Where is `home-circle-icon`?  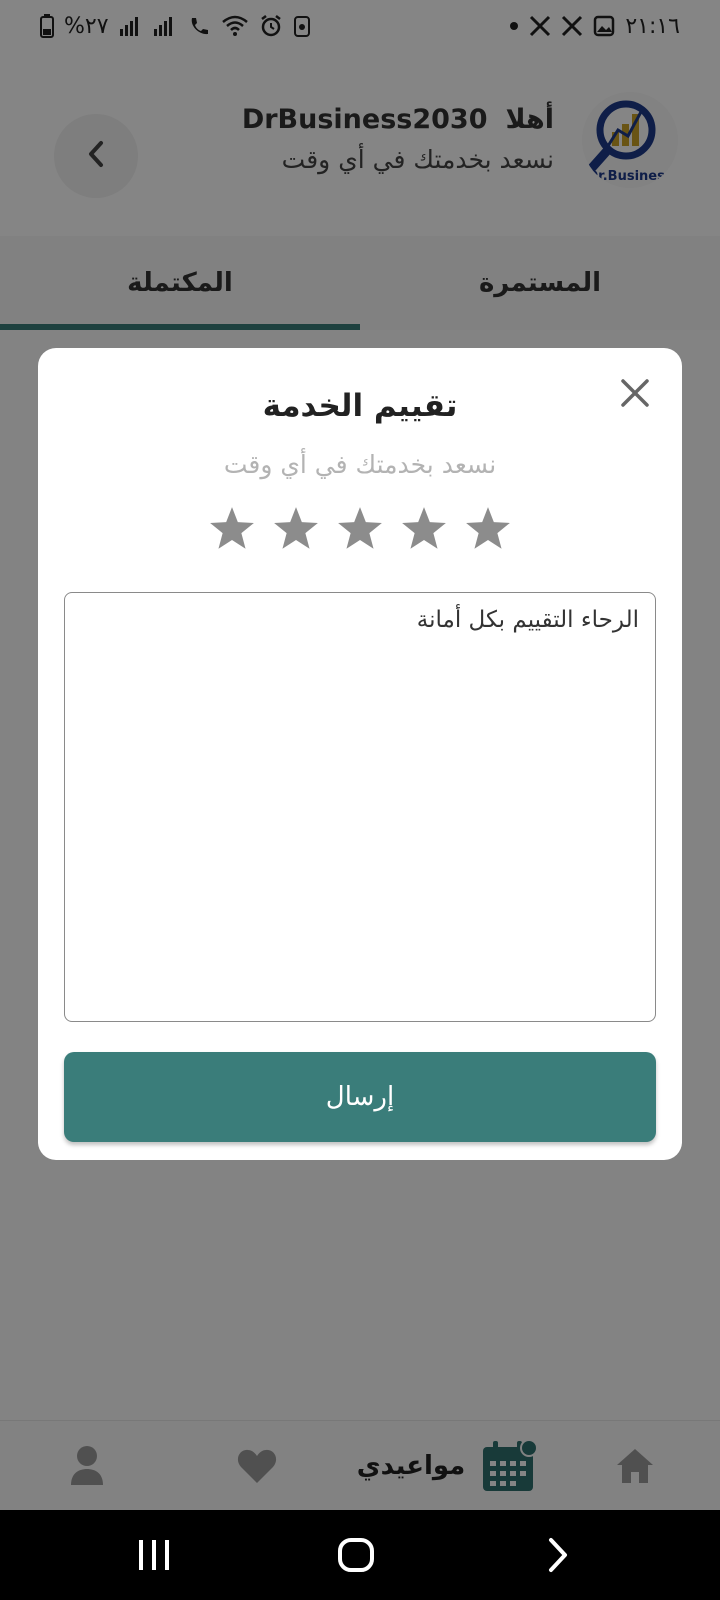 home-circle-icon is located at coordinates (356, 1555).